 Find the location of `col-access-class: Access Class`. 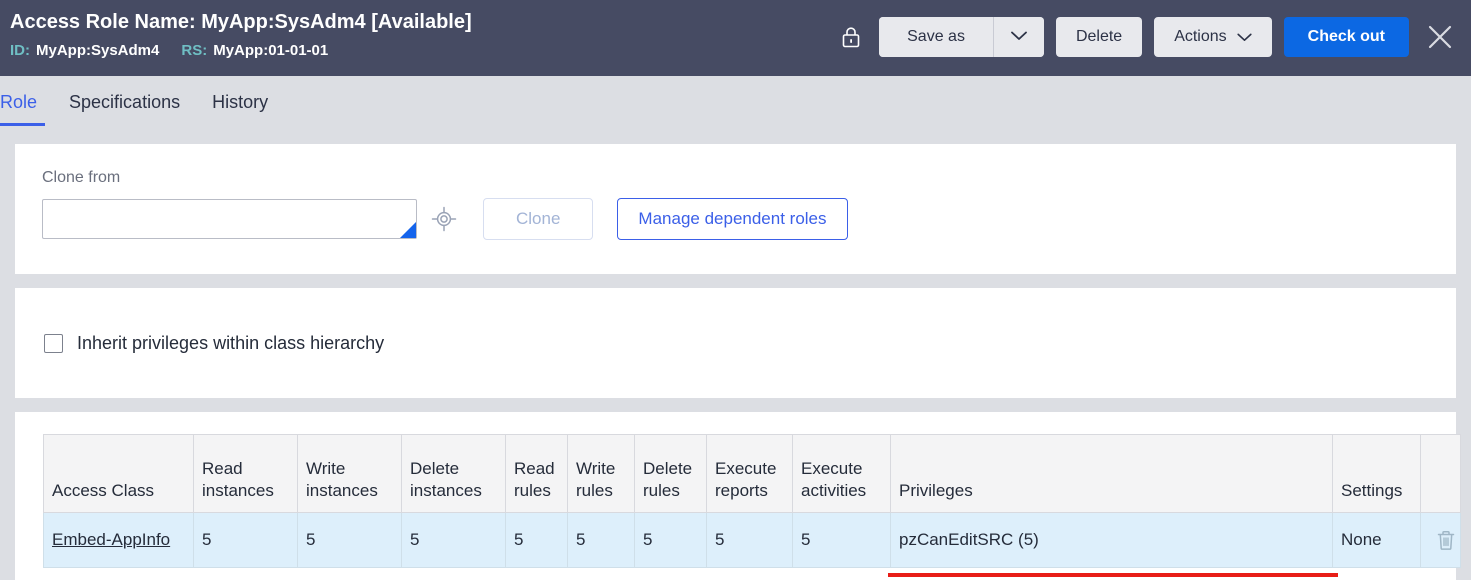

col-access-class: Access Class is located at coordinates (118, 473).